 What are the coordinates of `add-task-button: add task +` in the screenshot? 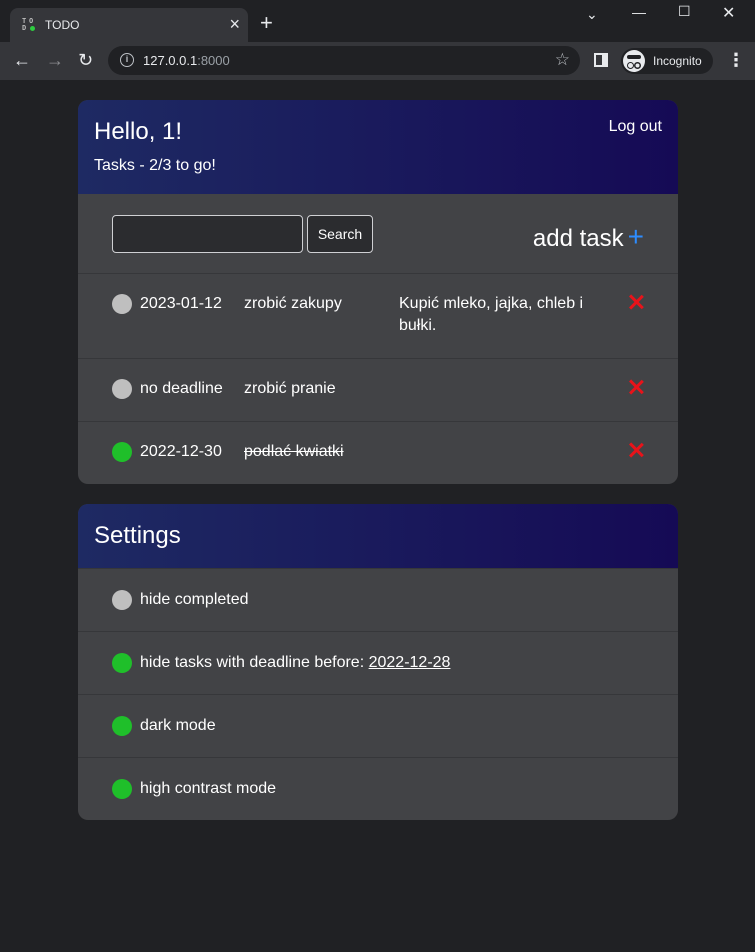 It's located at (588, 237).